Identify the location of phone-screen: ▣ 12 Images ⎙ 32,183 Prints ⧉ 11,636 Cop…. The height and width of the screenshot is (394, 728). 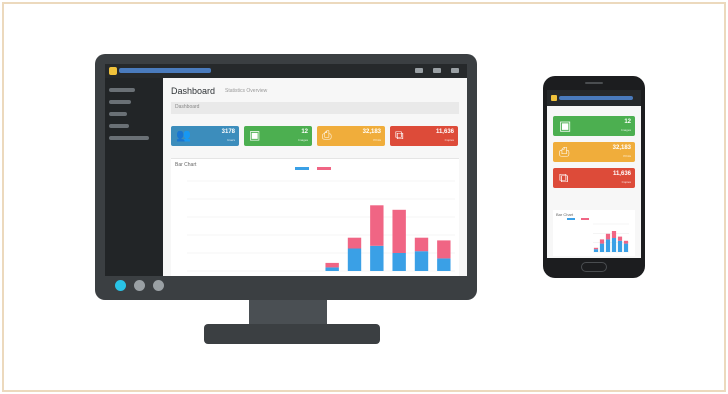
(594, 174).